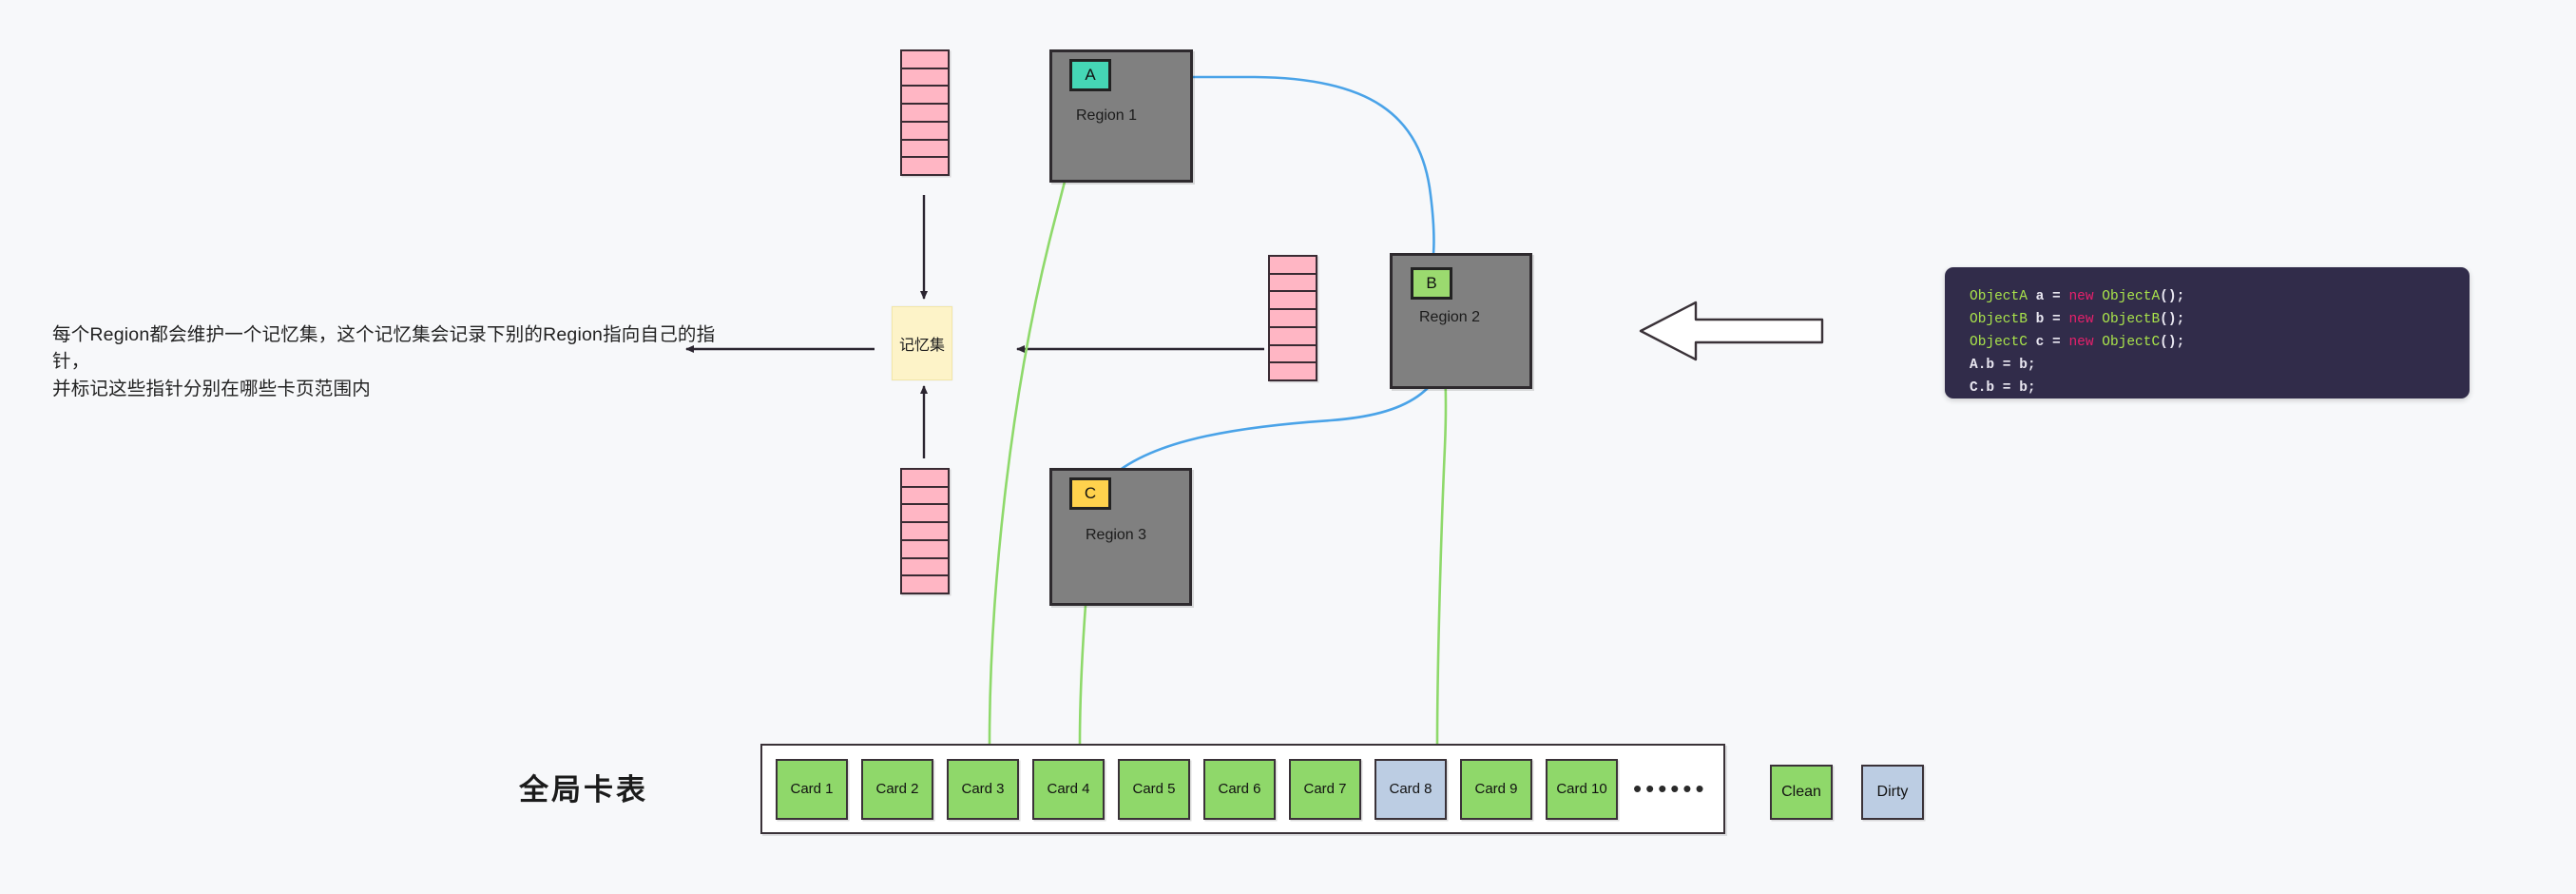 This screenshot has width=2576, height=894. I want to click on card-cell-1: Card 1, so click(812, 789).